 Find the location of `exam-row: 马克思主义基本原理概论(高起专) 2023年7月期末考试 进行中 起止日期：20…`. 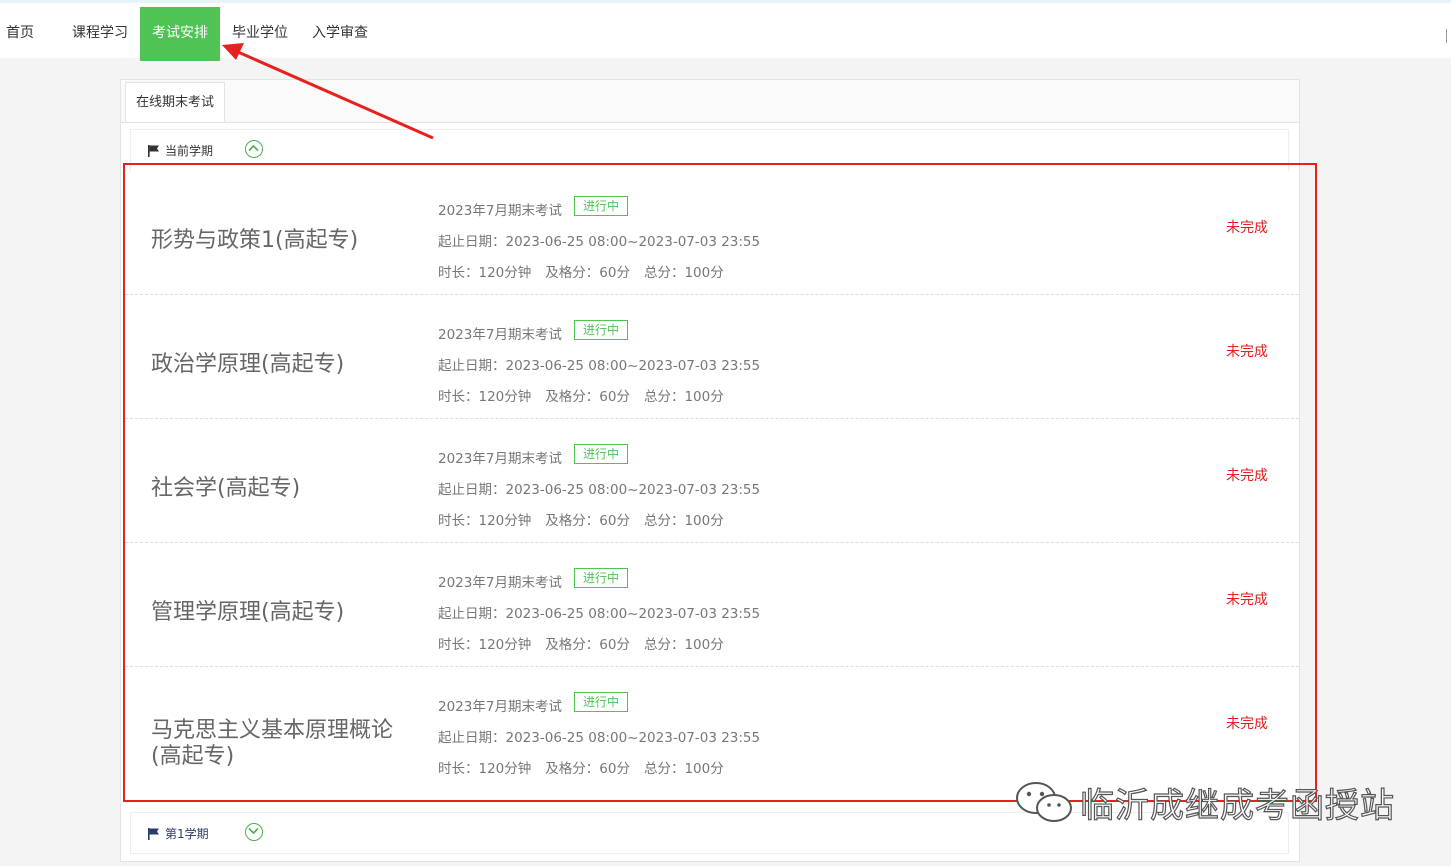

exam-row: 马克思主义基本原理概论(高起专) 2023年7月期末考试 进行中 起止日期：20… is located at coordinates (712, 729).